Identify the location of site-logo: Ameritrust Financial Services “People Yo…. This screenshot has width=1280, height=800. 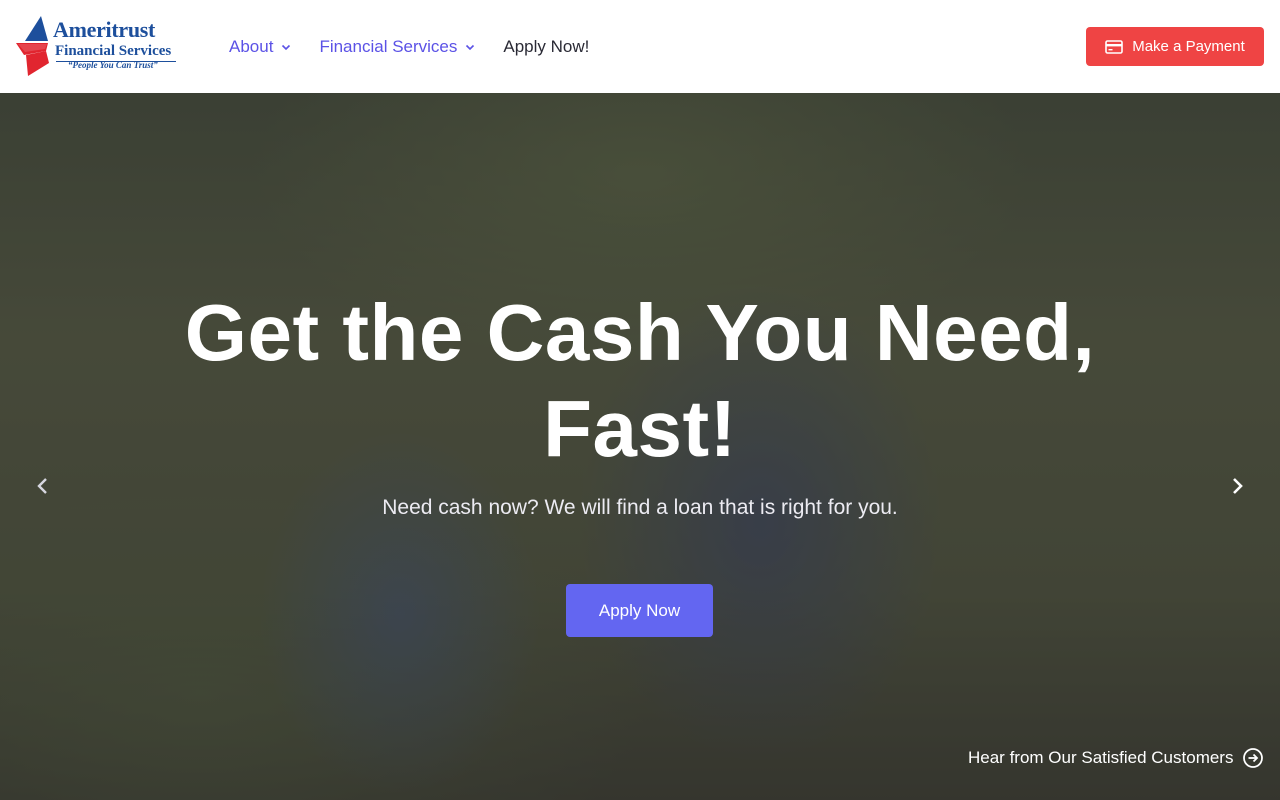
(97, 46).